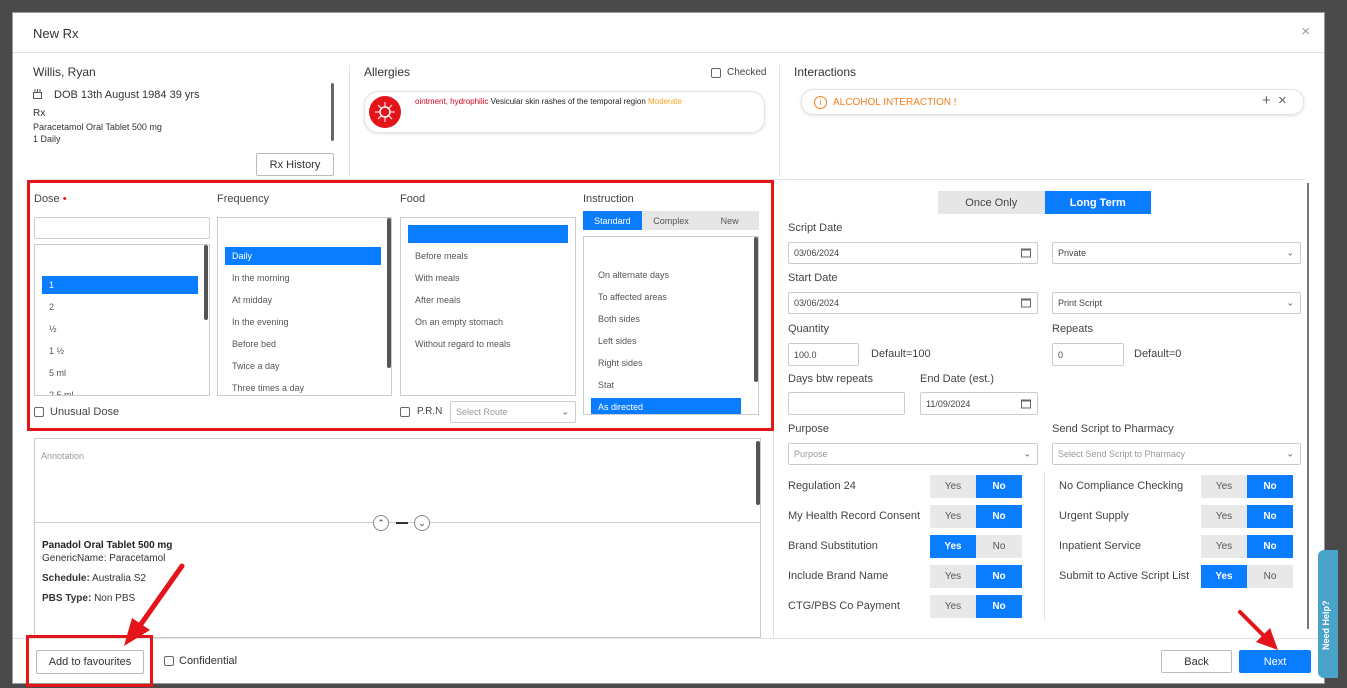 The image size is (1347, 688). I want to click on tab-standard: Standard, so click(612, 220).